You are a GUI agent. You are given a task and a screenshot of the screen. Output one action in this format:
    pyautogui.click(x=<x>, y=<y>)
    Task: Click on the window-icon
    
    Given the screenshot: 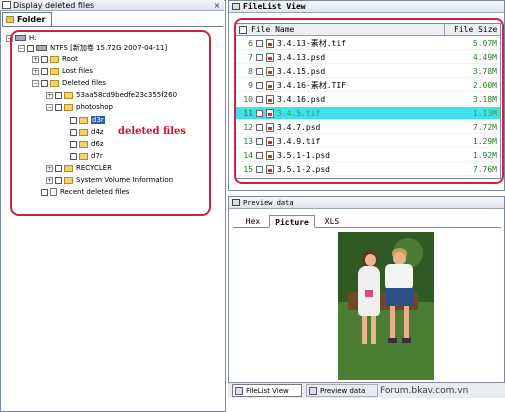 What is the action you would take?
    pyautogui.click(x=6, y=5)
    